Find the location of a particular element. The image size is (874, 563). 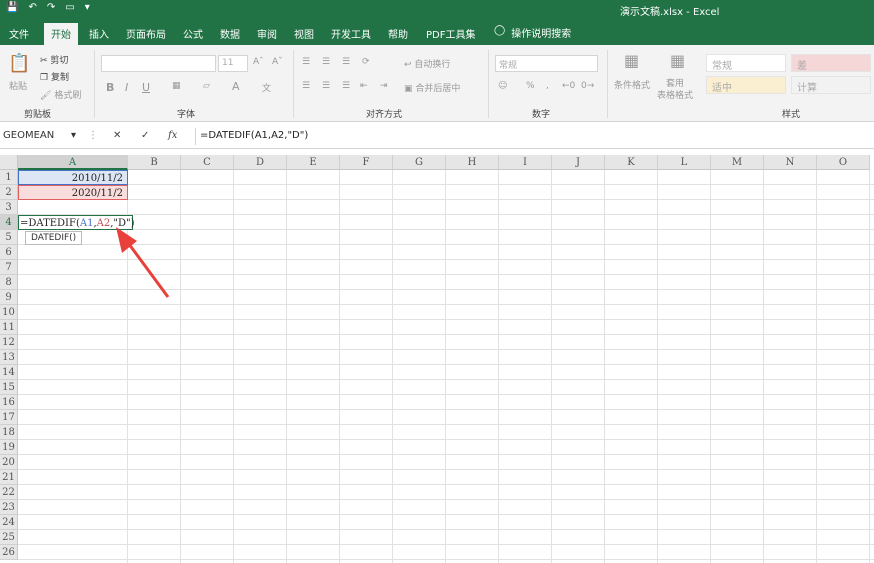

quick-access-toolbar: 💾 ↶ ↷ ▭ ▾ is located at coordinates (48, 7).